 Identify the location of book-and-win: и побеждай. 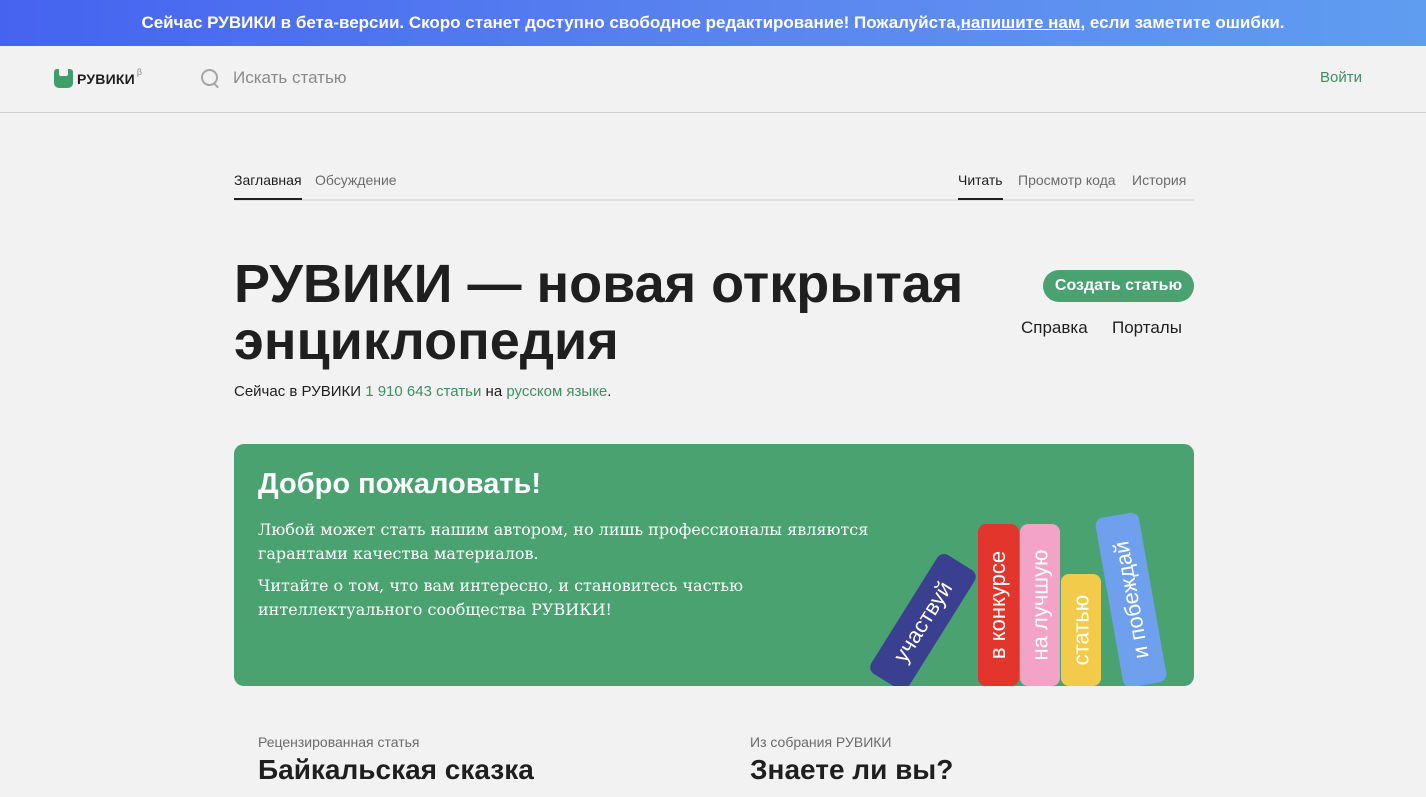
(1131, 598).